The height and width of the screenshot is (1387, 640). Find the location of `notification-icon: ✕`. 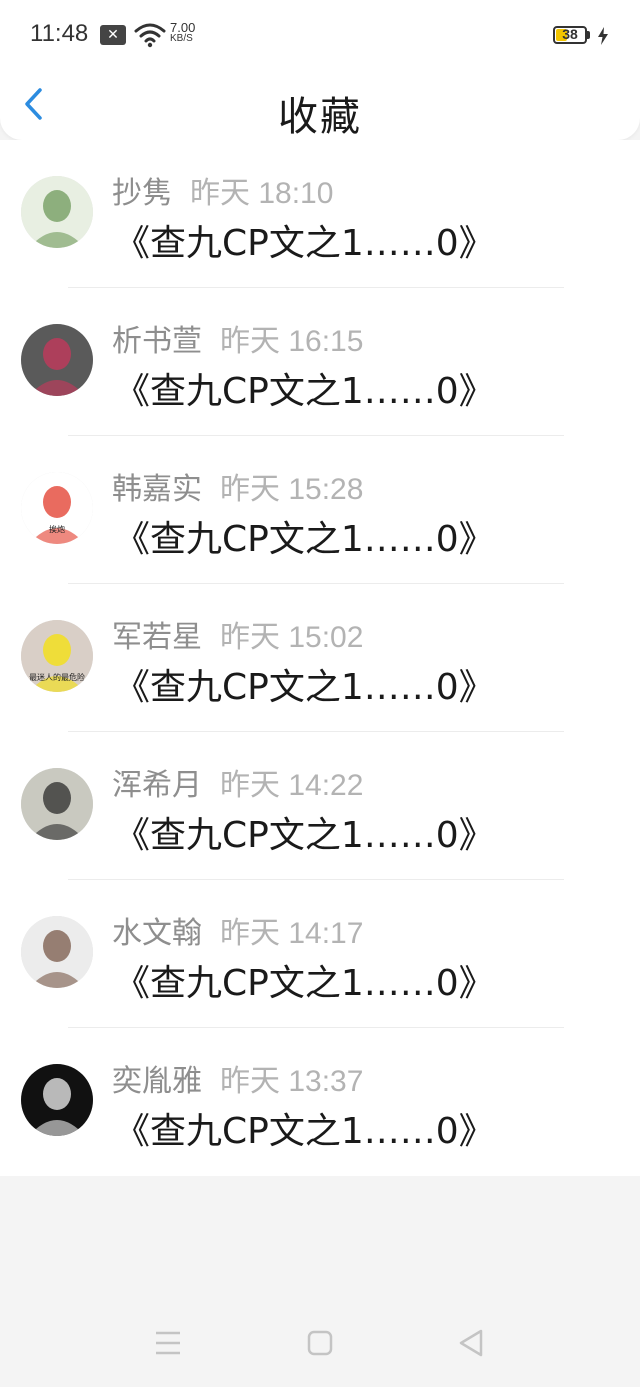

notification-icon: ✕ is located at coordinates (113, 35).